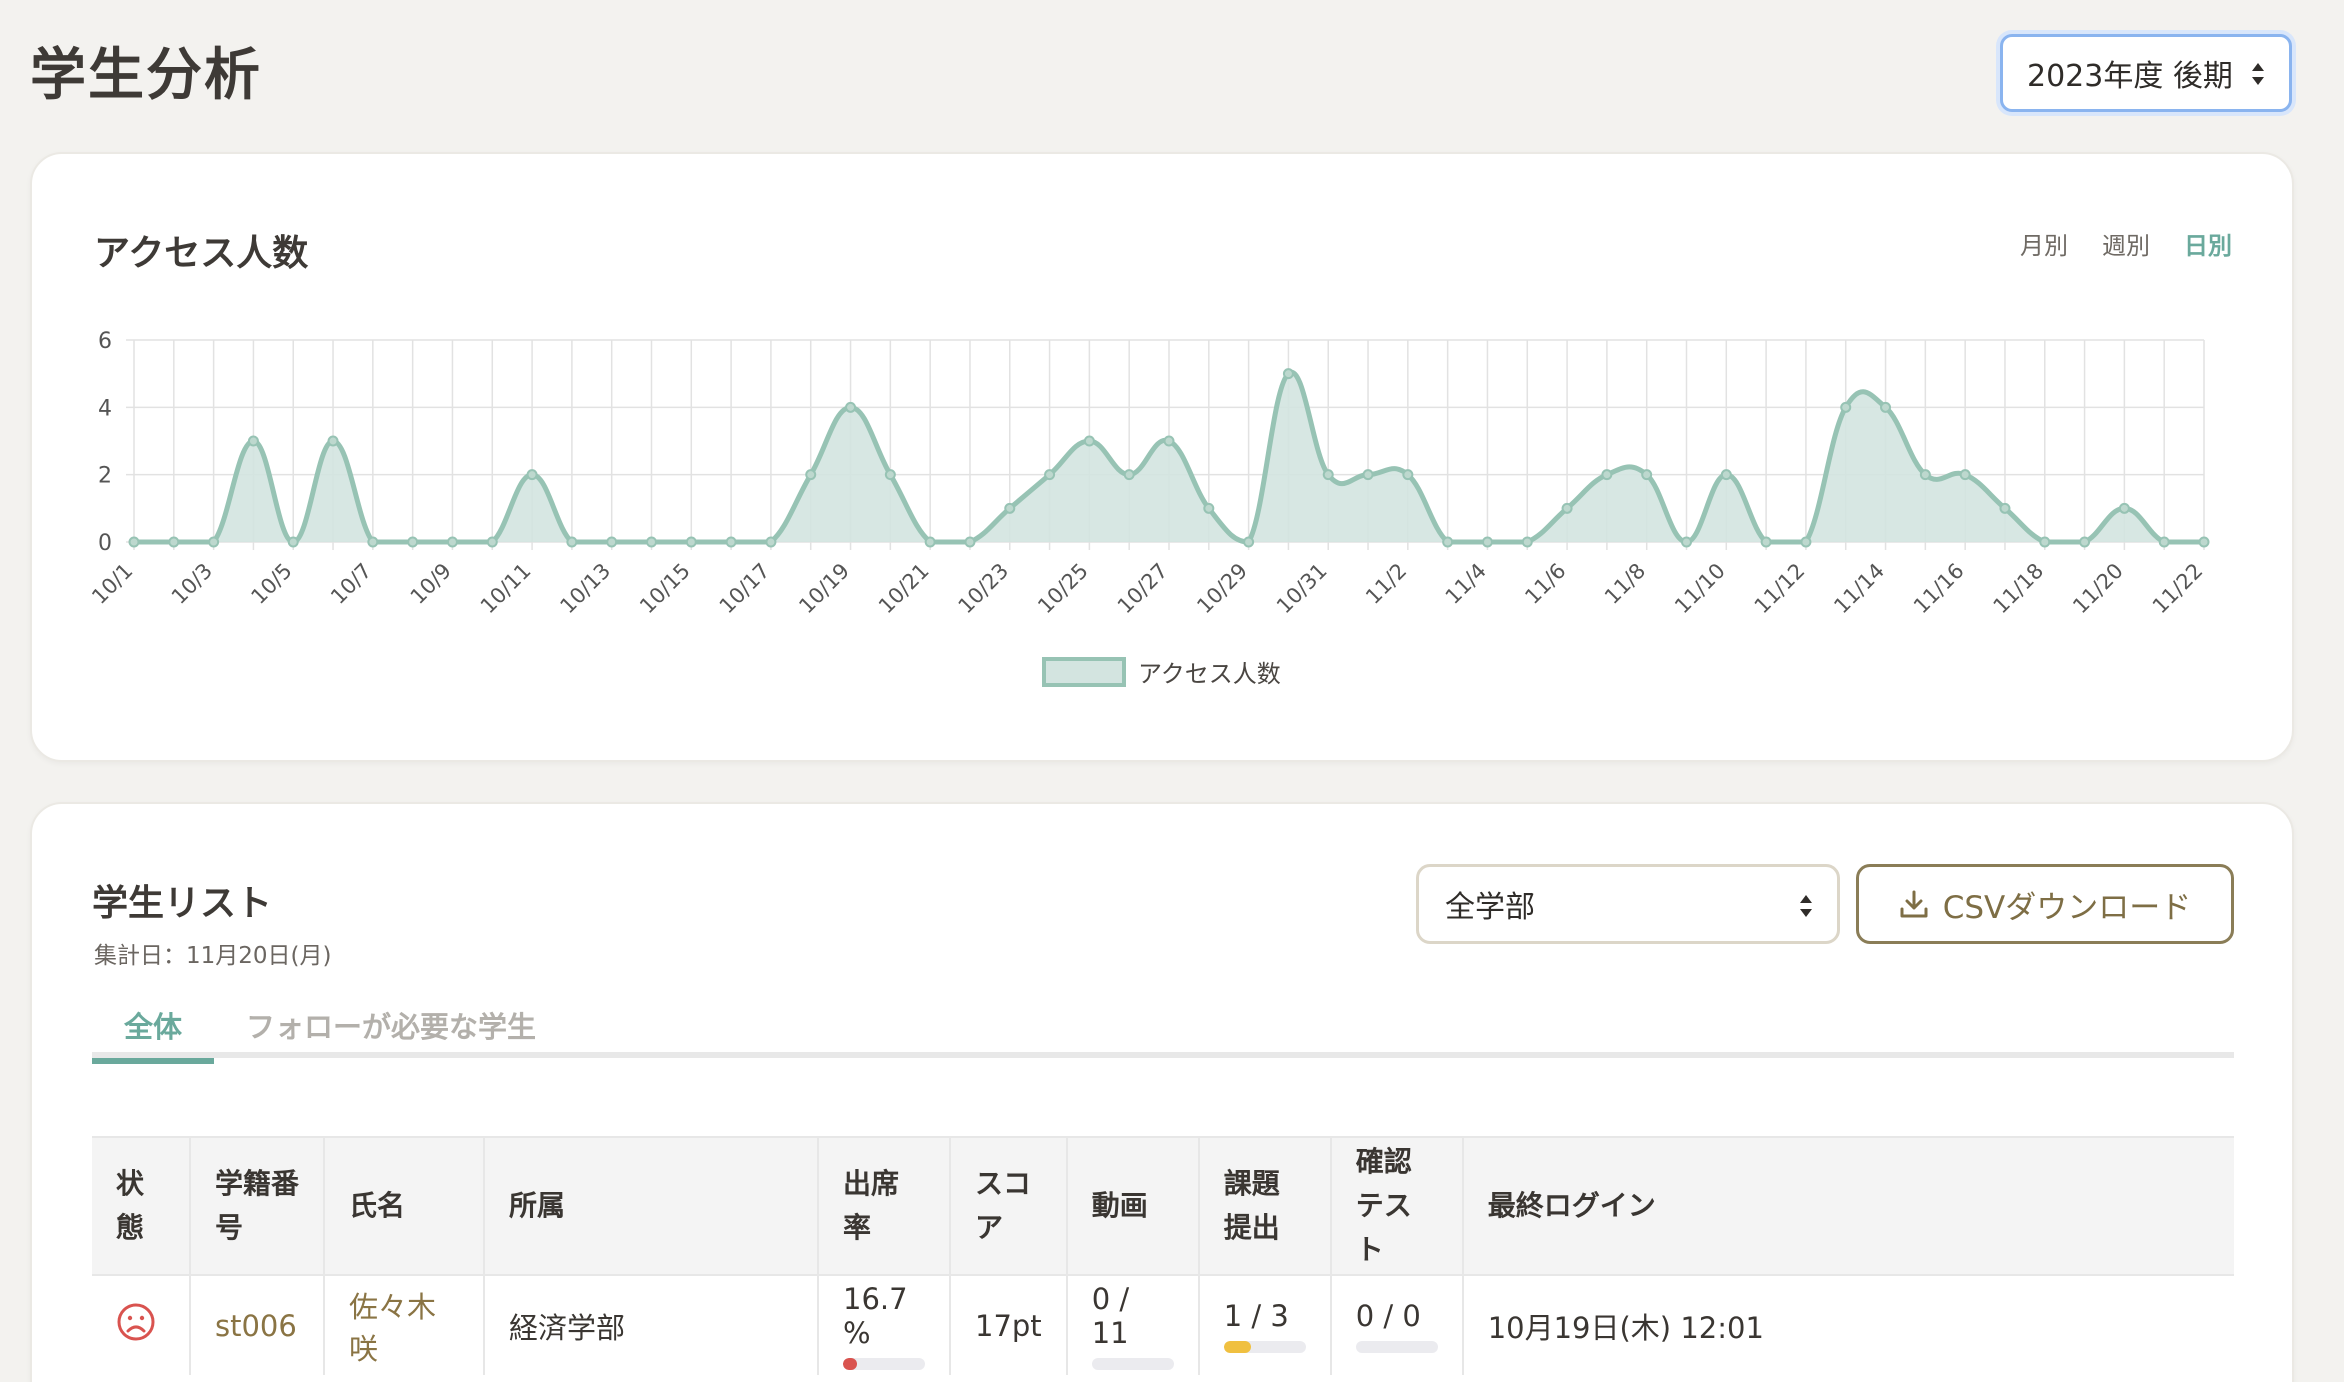  I want to click on department-select: 全学部, so click(1628, 904).